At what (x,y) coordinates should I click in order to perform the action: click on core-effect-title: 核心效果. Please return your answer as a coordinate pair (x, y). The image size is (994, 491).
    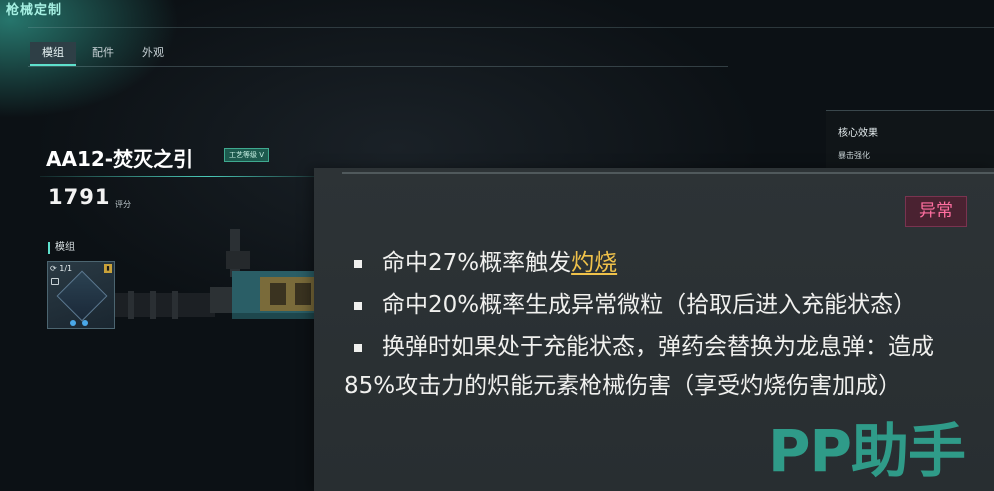
    Looking at the image, I should click on (858, 133).